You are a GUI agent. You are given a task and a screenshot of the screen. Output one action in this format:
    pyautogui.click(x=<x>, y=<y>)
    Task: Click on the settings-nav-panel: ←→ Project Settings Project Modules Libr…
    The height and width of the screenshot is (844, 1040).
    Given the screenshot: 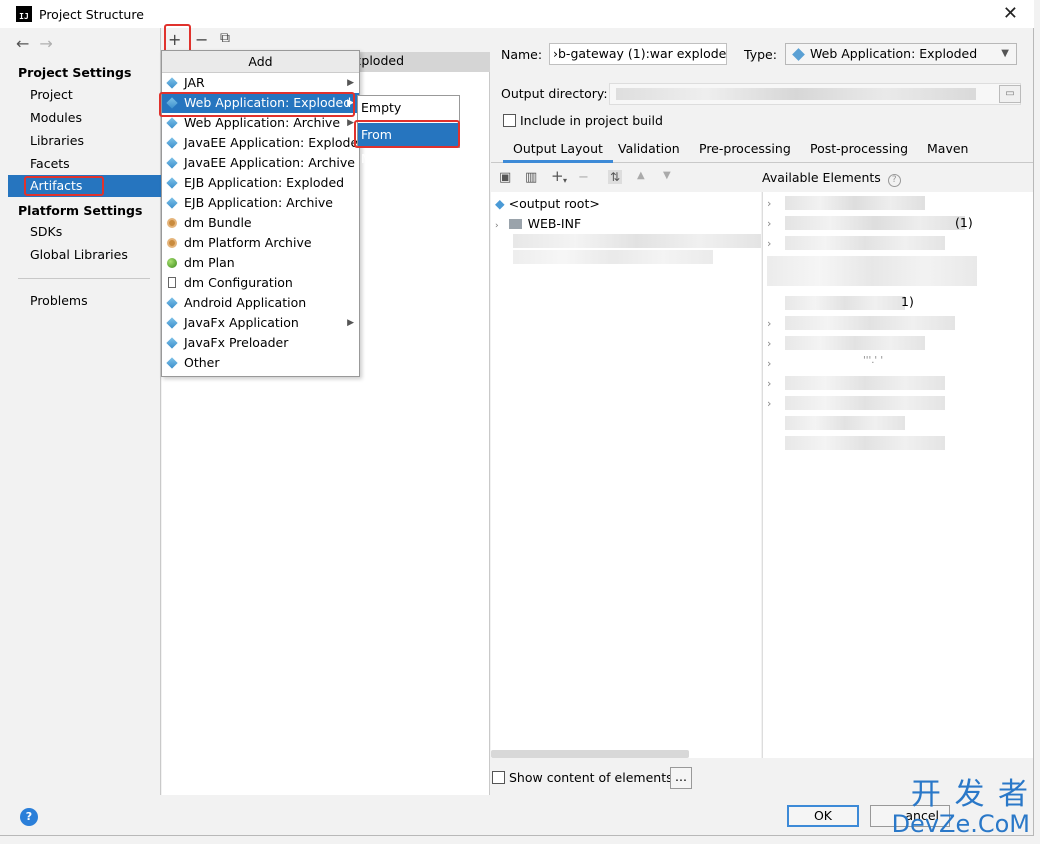 What is the action you would take?
    pyautogui.click(x=84, y=411)
    